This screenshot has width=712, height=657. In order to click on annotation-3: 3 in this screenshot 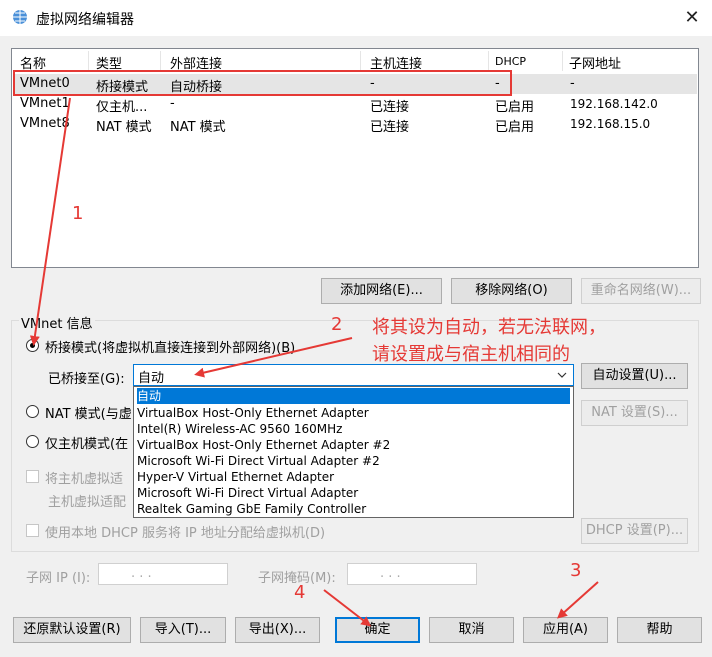, I will do `click(576, 570)`.